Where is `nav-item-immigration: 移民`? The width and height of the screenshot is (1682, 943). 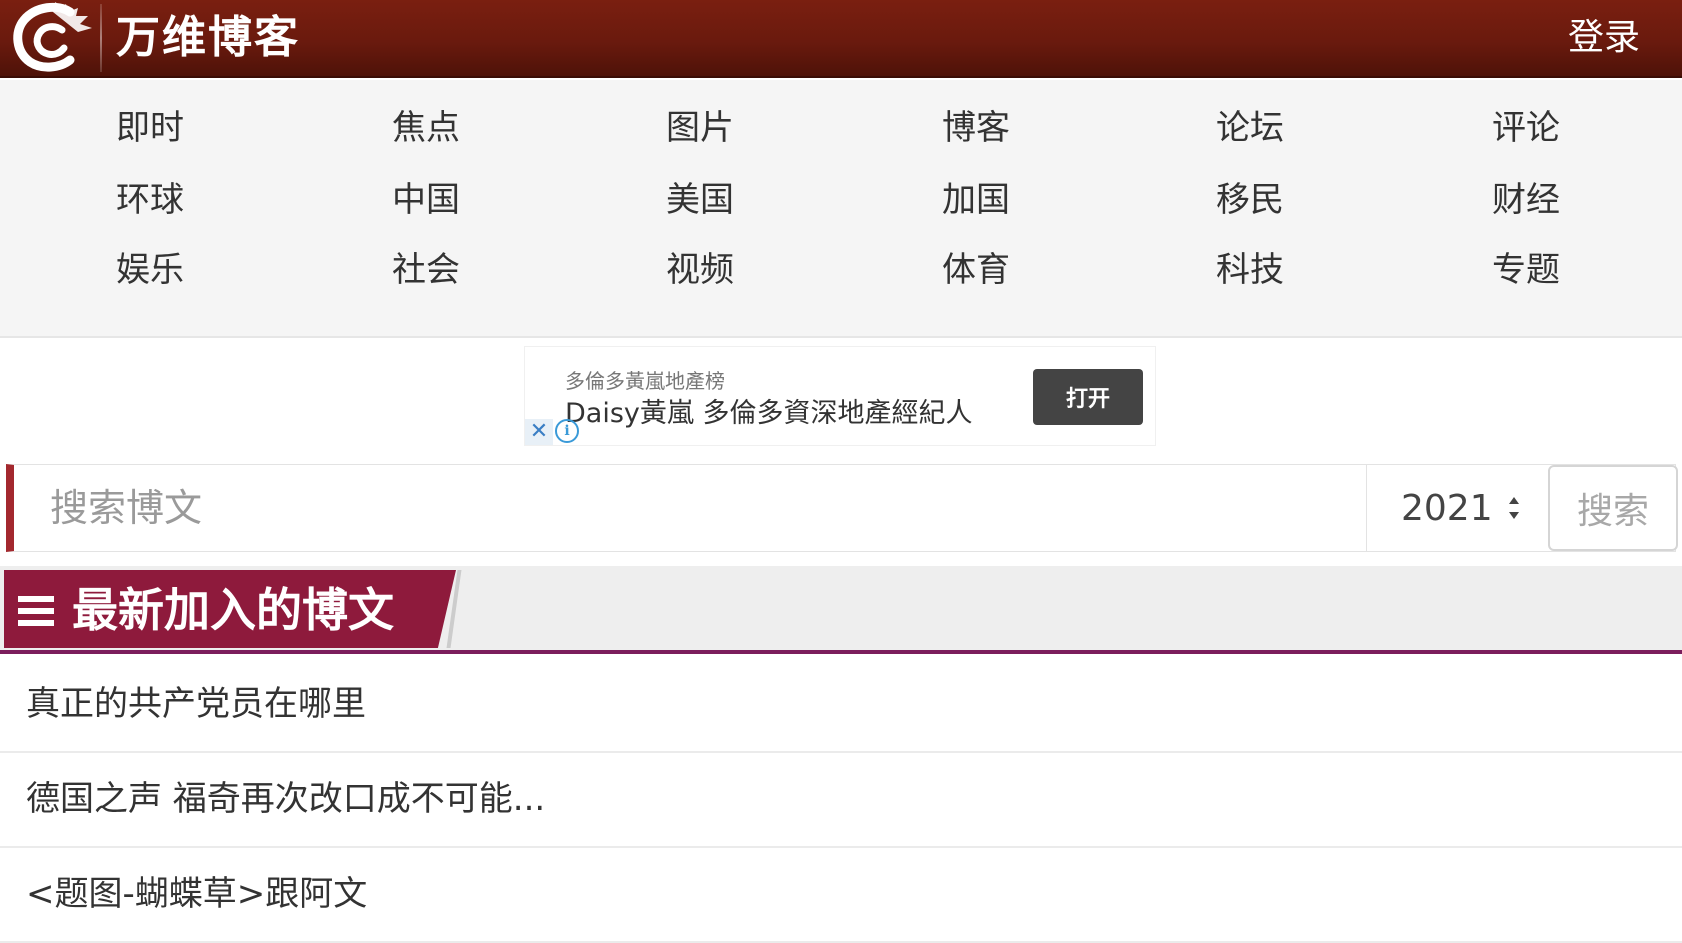
nav-item-immigration: 移民 is located at coordinates (1250, 200).